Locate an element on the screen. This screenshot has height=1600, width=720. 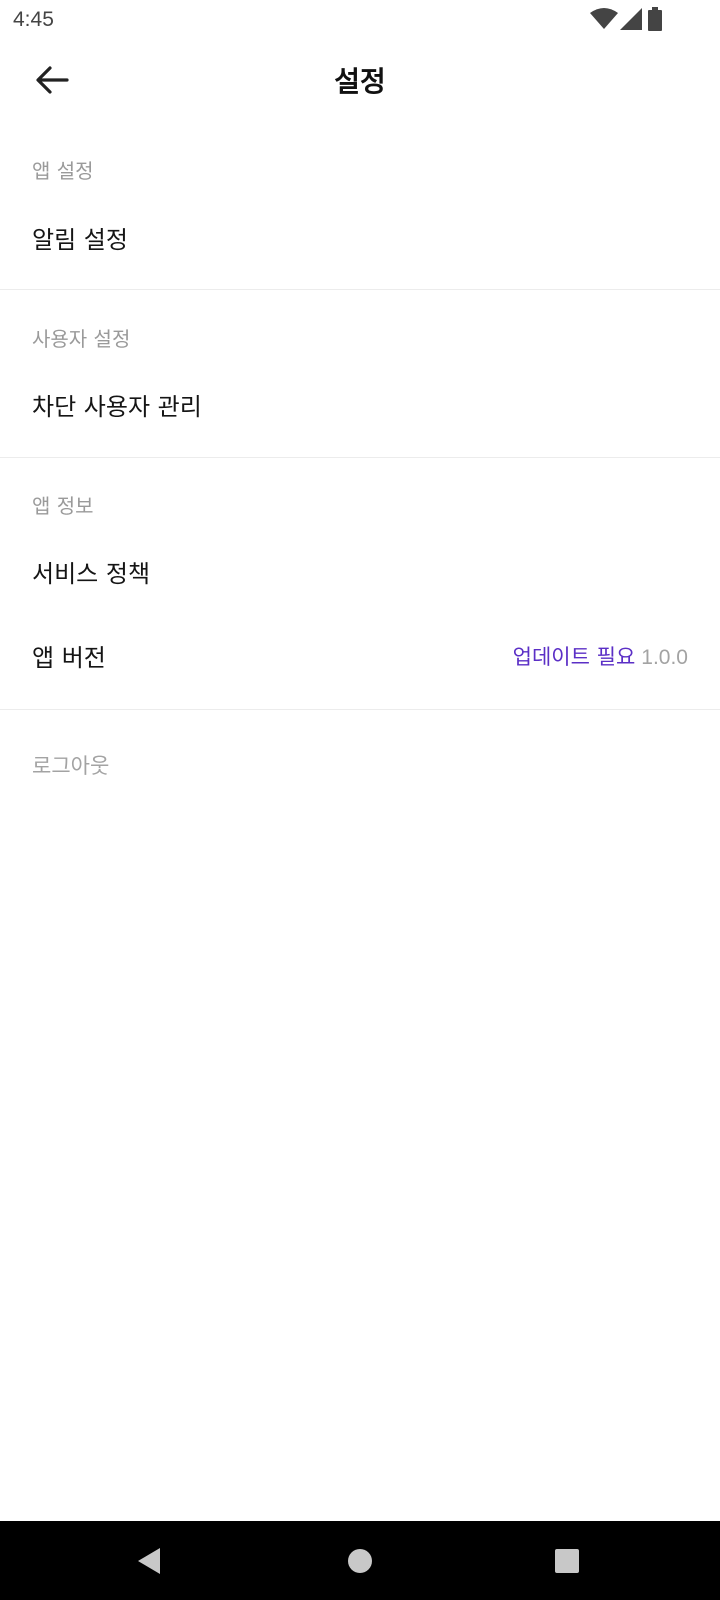
app-bar: 설정 is located at coordinates (360, 80).